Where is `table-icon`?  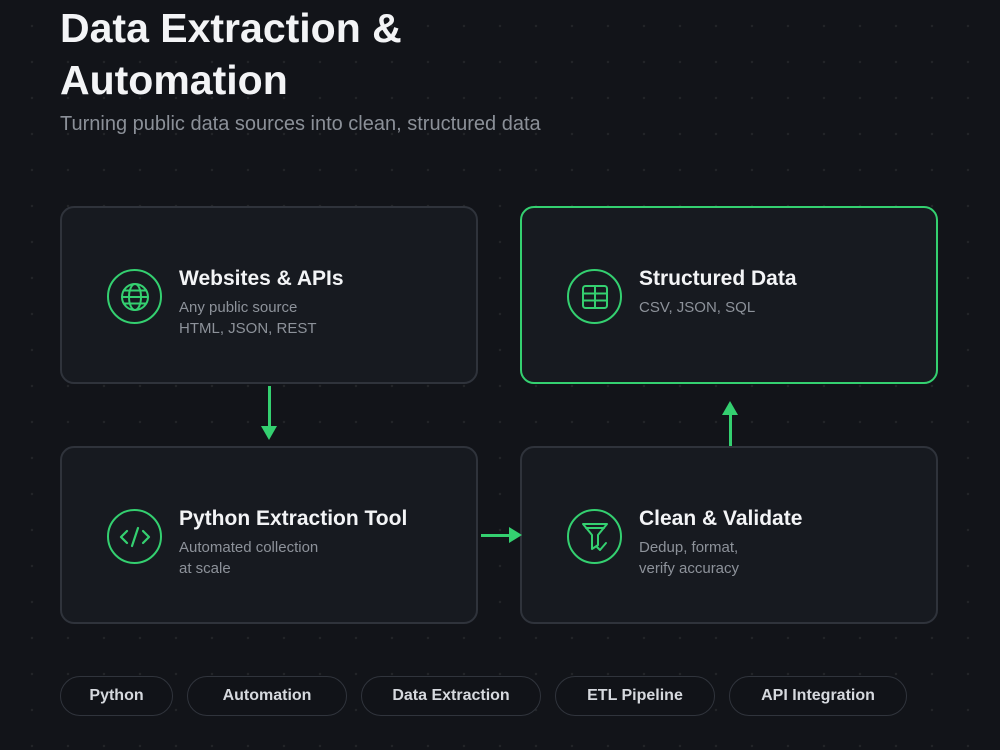
table-icon is located at coordinates (594, 296).